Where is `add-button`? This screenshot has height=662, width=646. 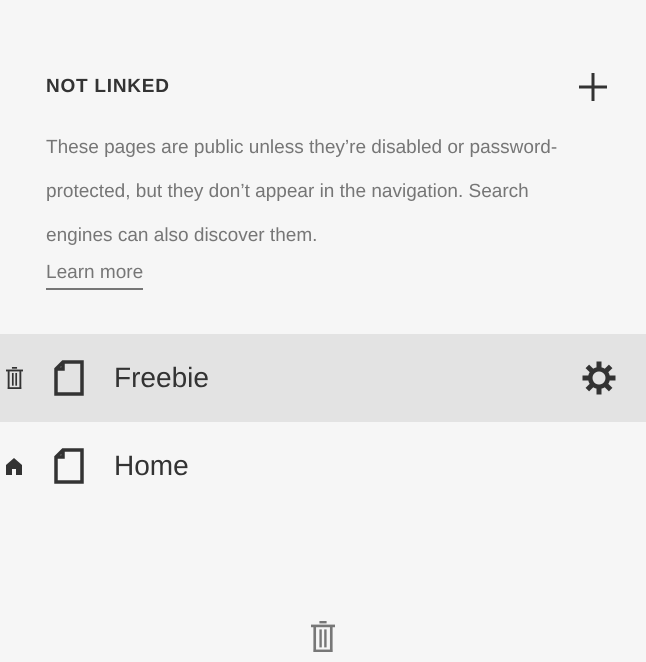 add-button is located at coordinates (593, 87).